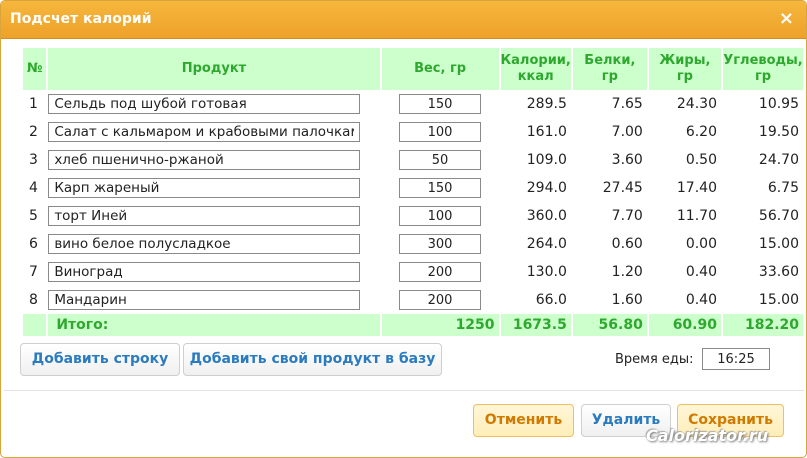  I want to click on carbs-value: 24.70, so click(778, 160).